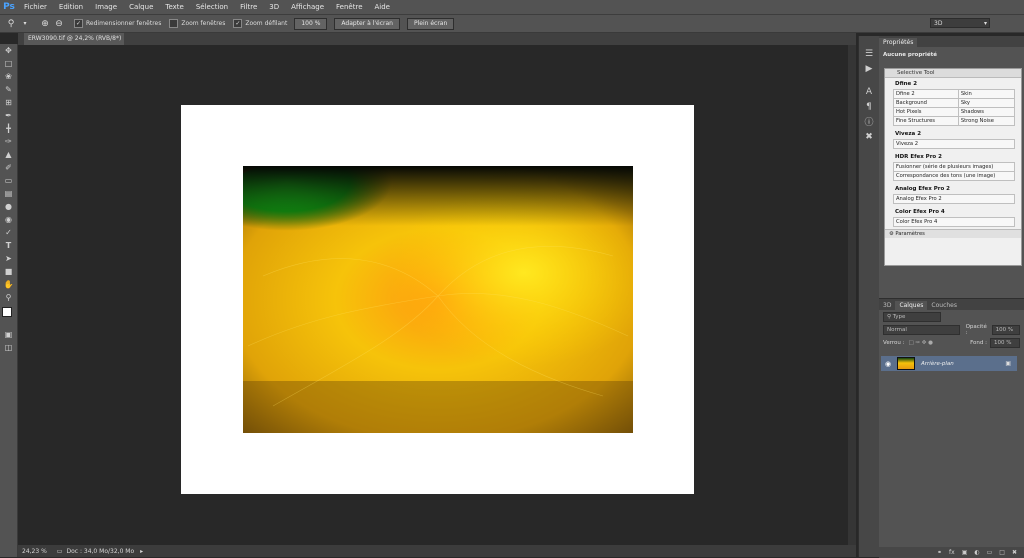 The height and width of the screenshot is (558, 1024). I want to click on fine-structures-button: Fine Structures, so click(926, 121).